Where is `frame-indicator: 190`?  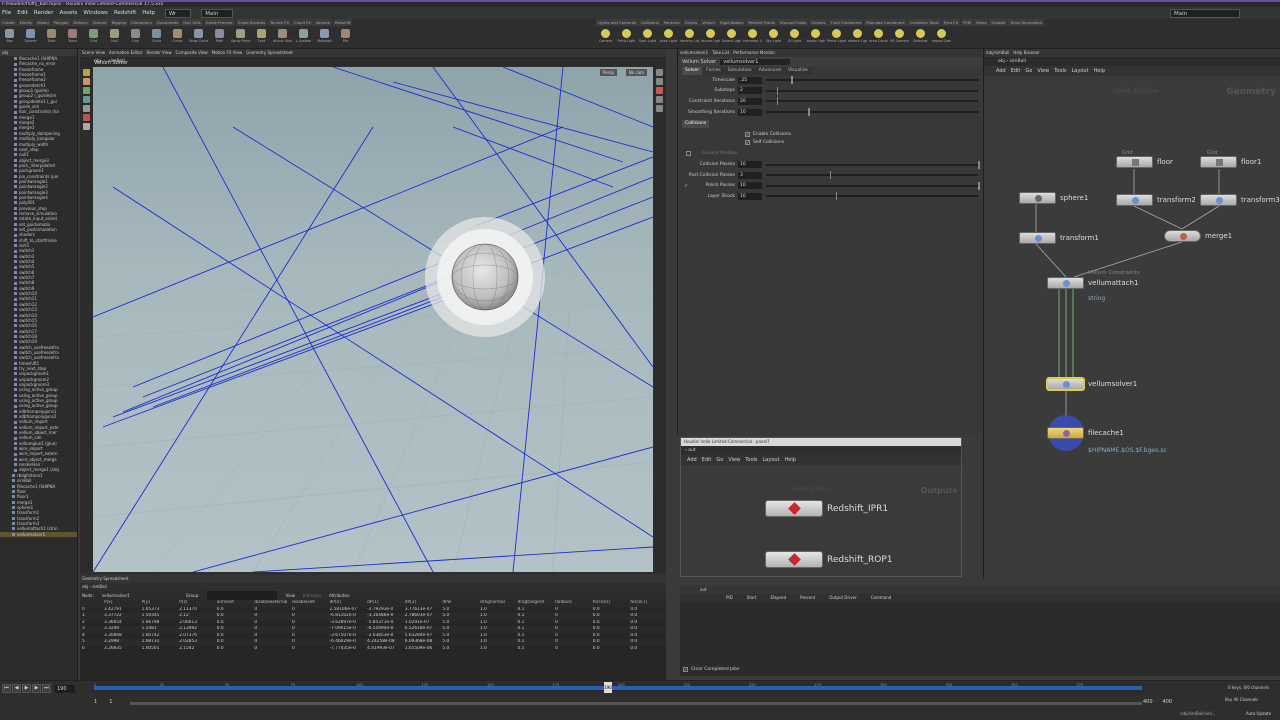
frame-indicator: 190 is located at coordinates (608, 687).